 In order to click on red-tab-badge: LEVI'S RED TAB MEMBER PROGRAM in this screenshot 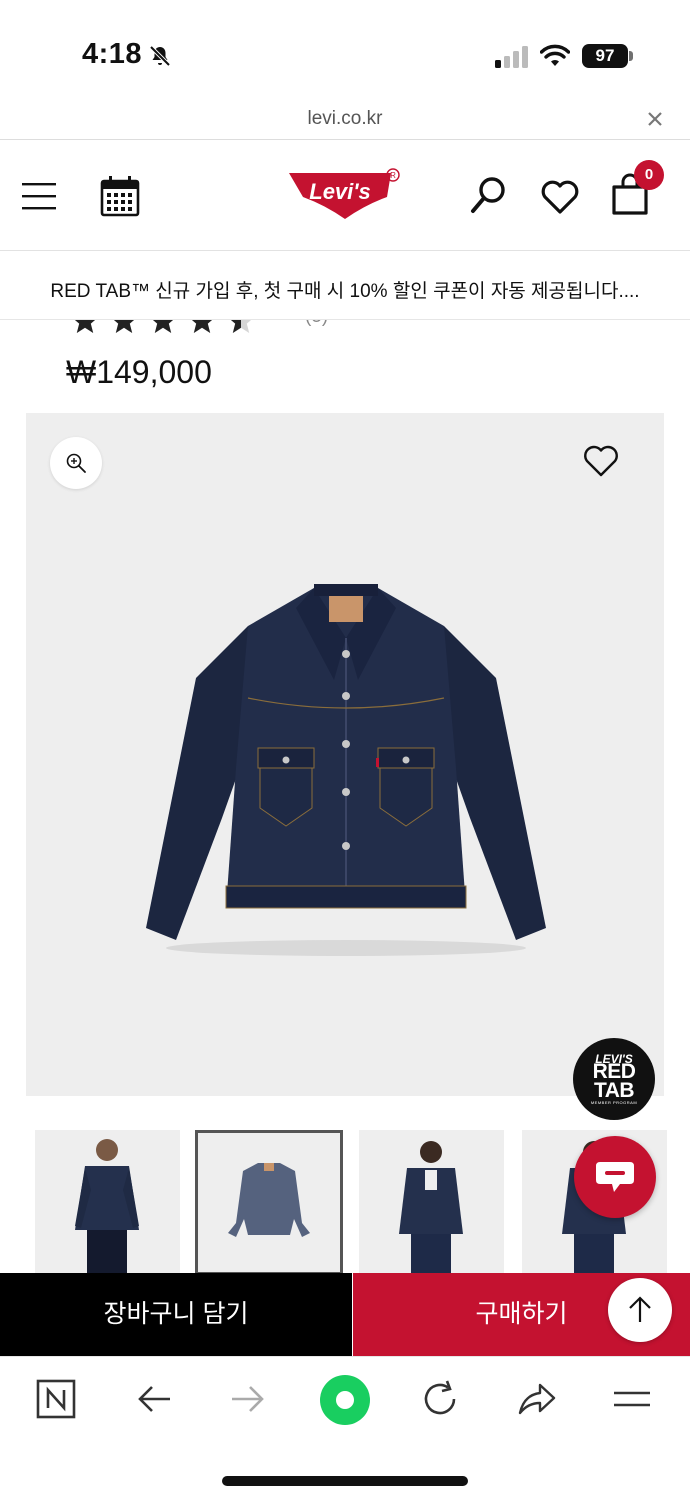, I will do `click(614, 1079)`.